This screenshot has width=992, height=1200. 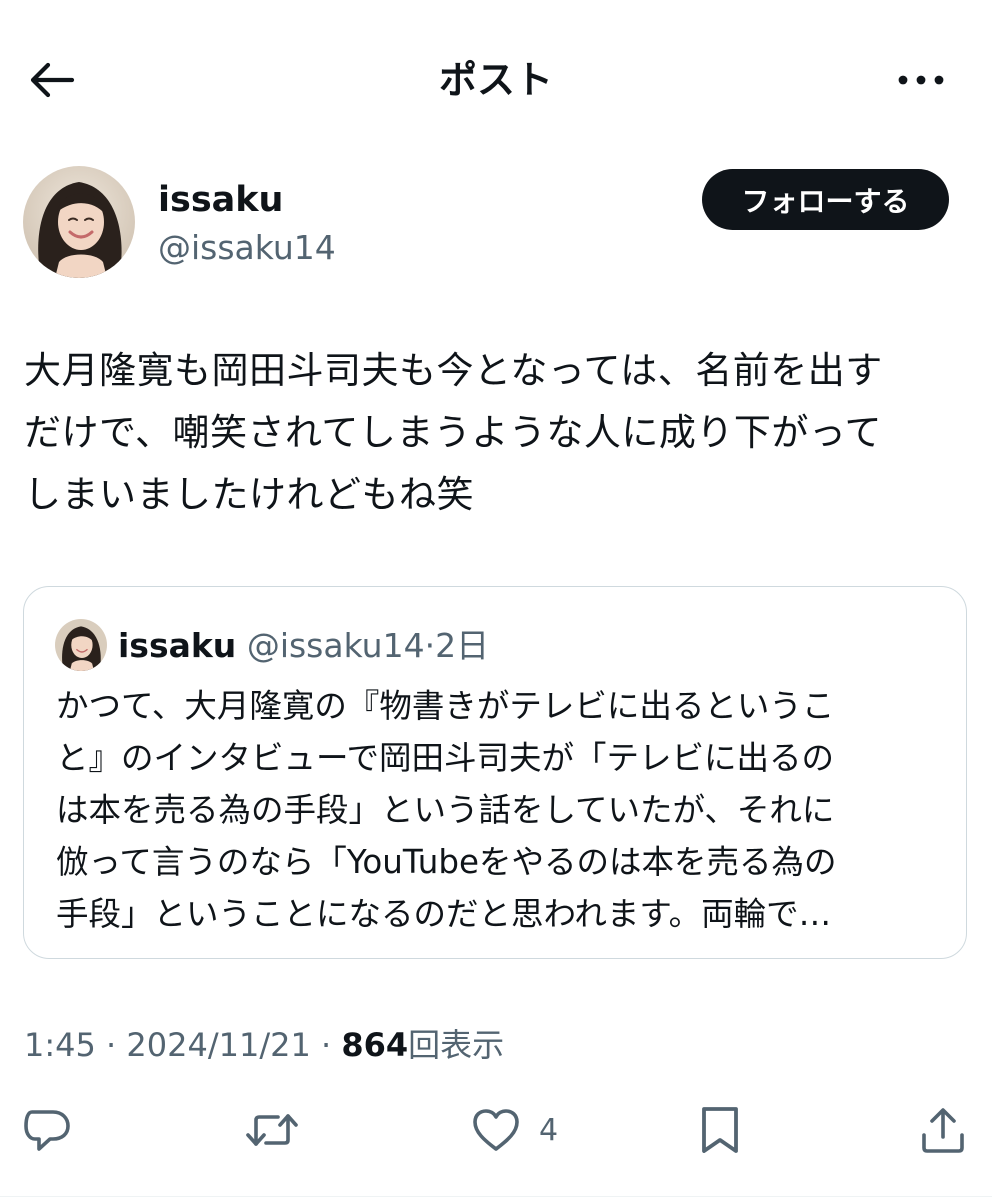 I want to click on like-count: 4, so click(x=549, y=1130).